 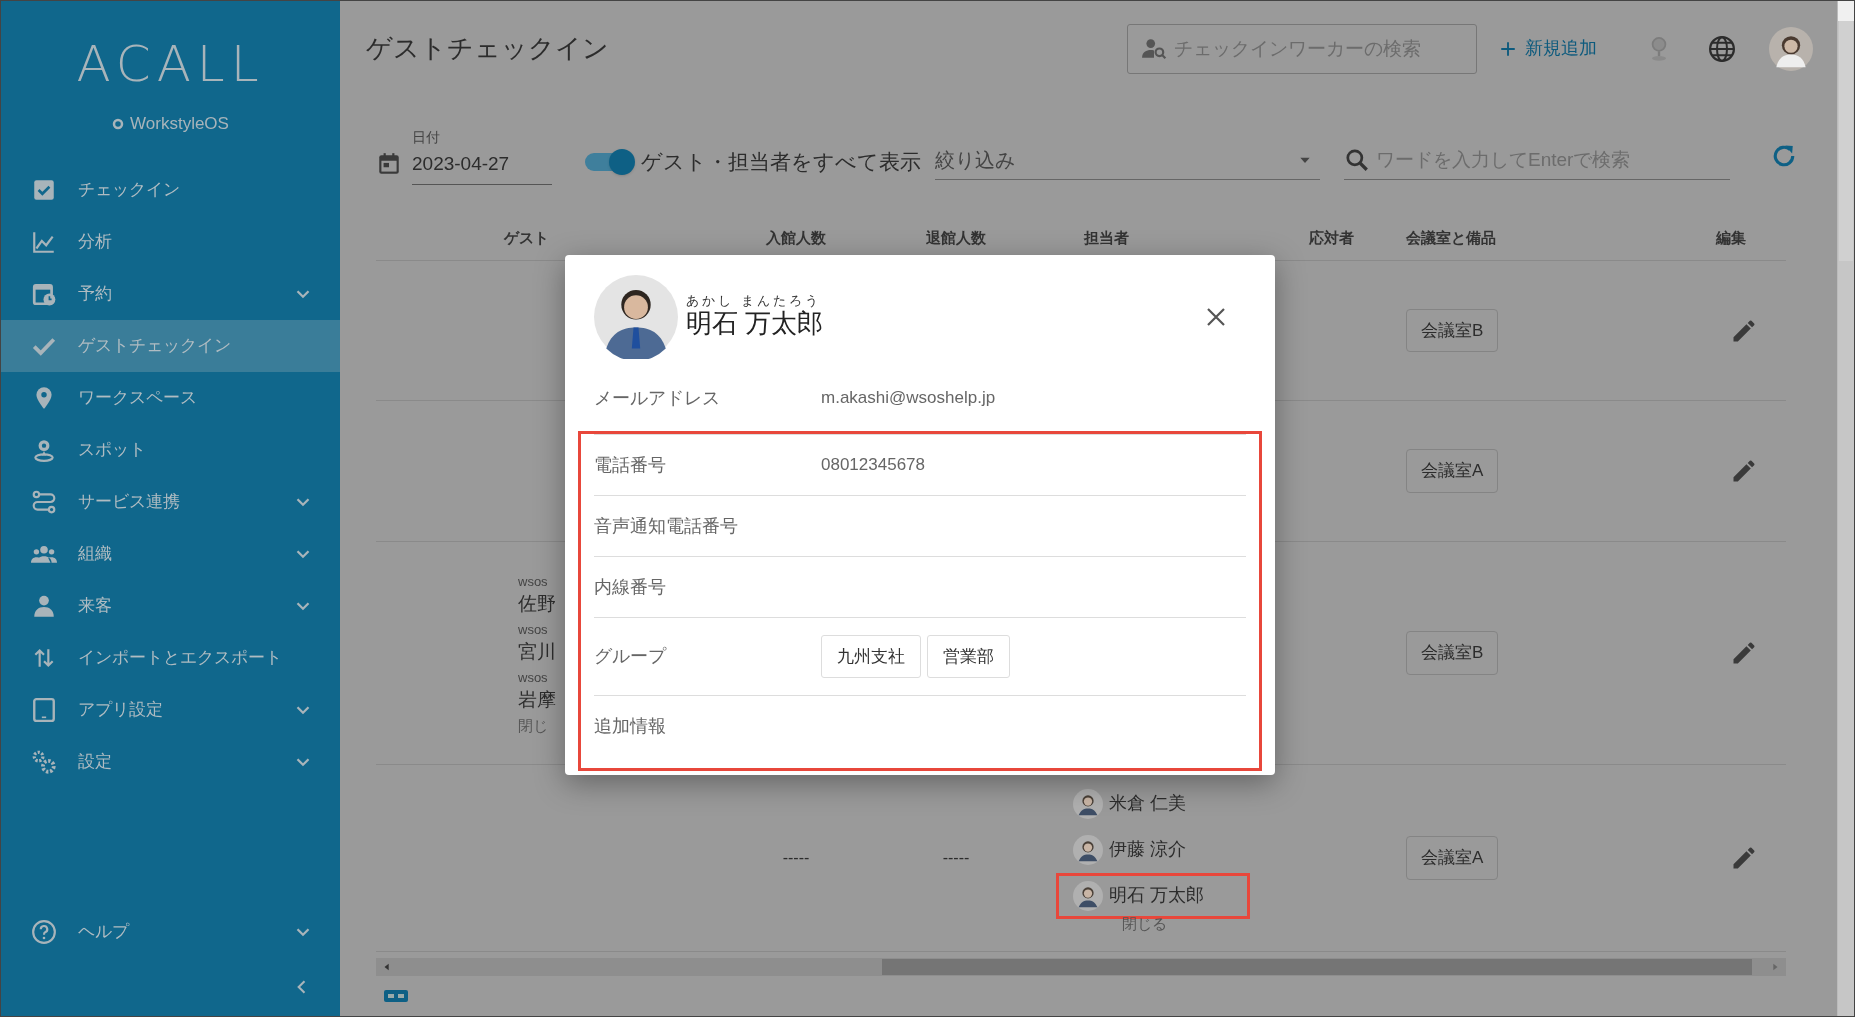 I want to click on column-header: 退館人数, so click(x=956, y=238).